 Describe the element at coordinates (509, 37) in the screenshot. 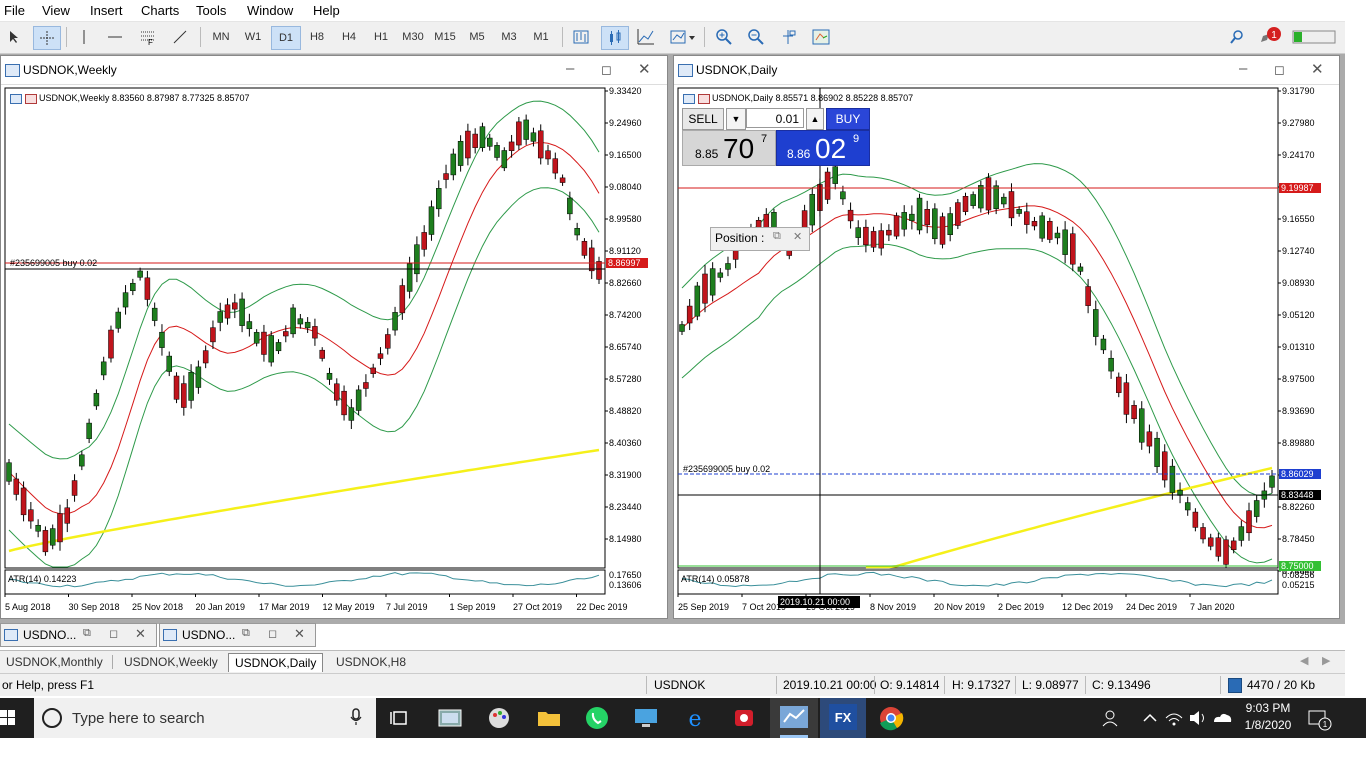

I see `timeframe-m3: M3` at that location.